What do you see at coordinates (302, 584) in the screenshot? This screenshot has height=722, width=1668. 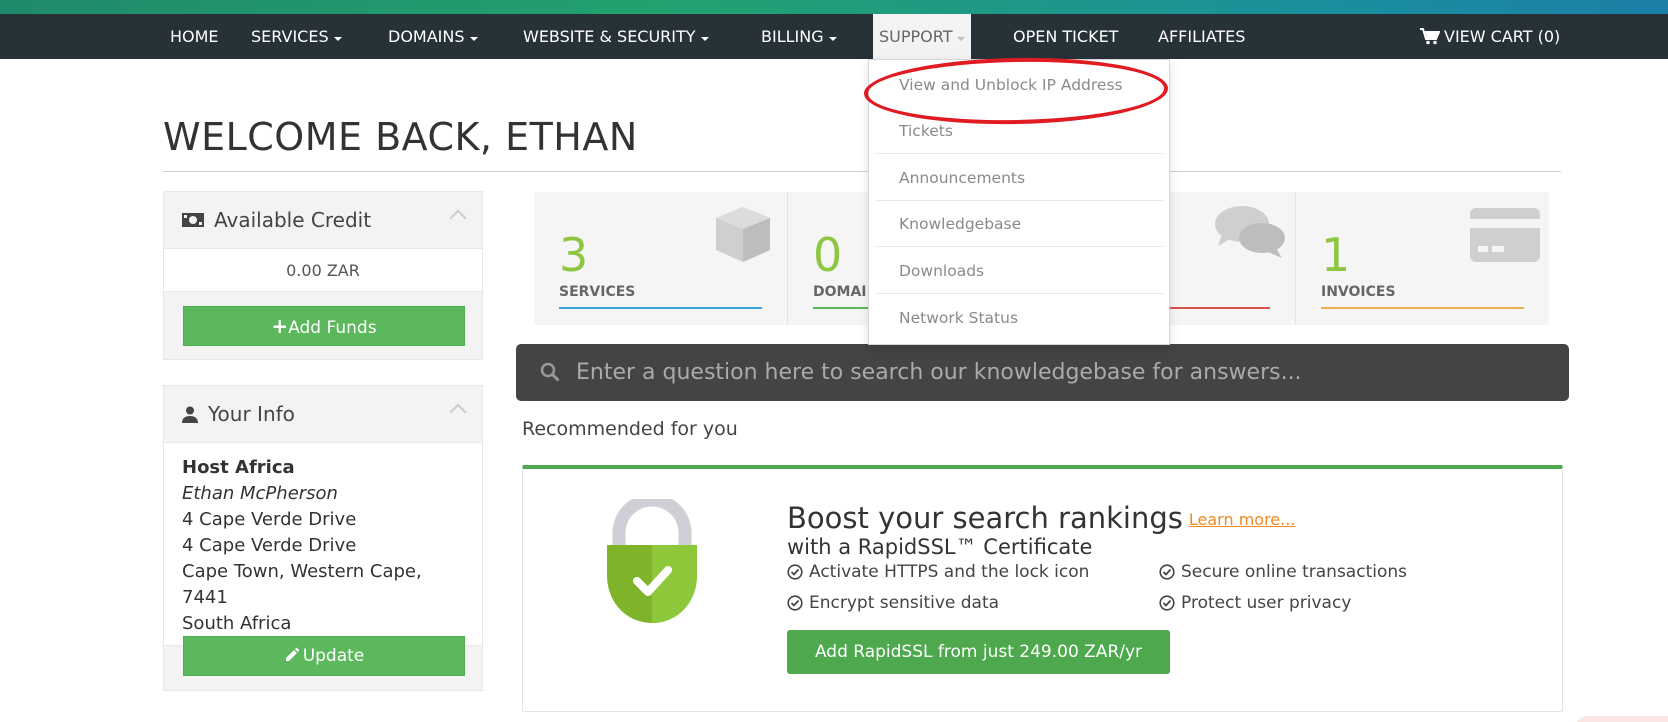 I see `city-line: Cape Town, Western Cape, 7441` at bounding box center [302, 584].